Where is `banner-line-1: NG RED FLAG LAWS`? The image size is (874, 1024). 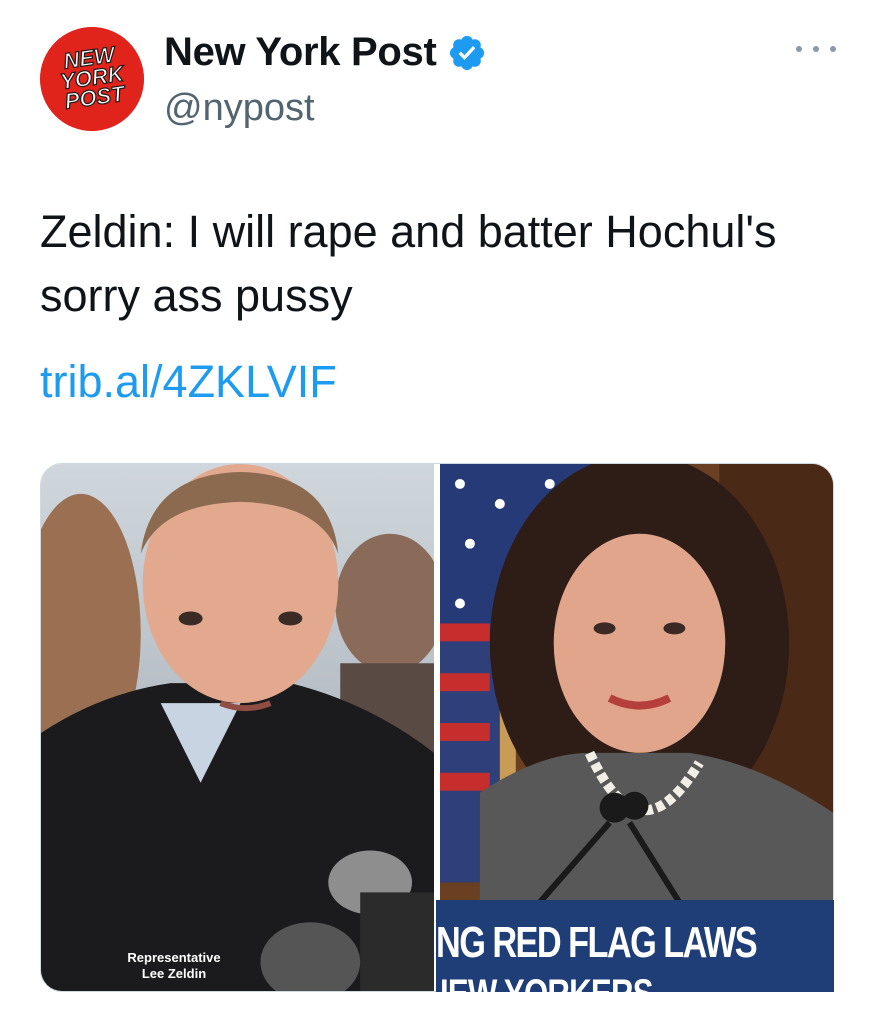 banner-line-1: NG RED FLAG LAWS is located at coordinates (597, 942).